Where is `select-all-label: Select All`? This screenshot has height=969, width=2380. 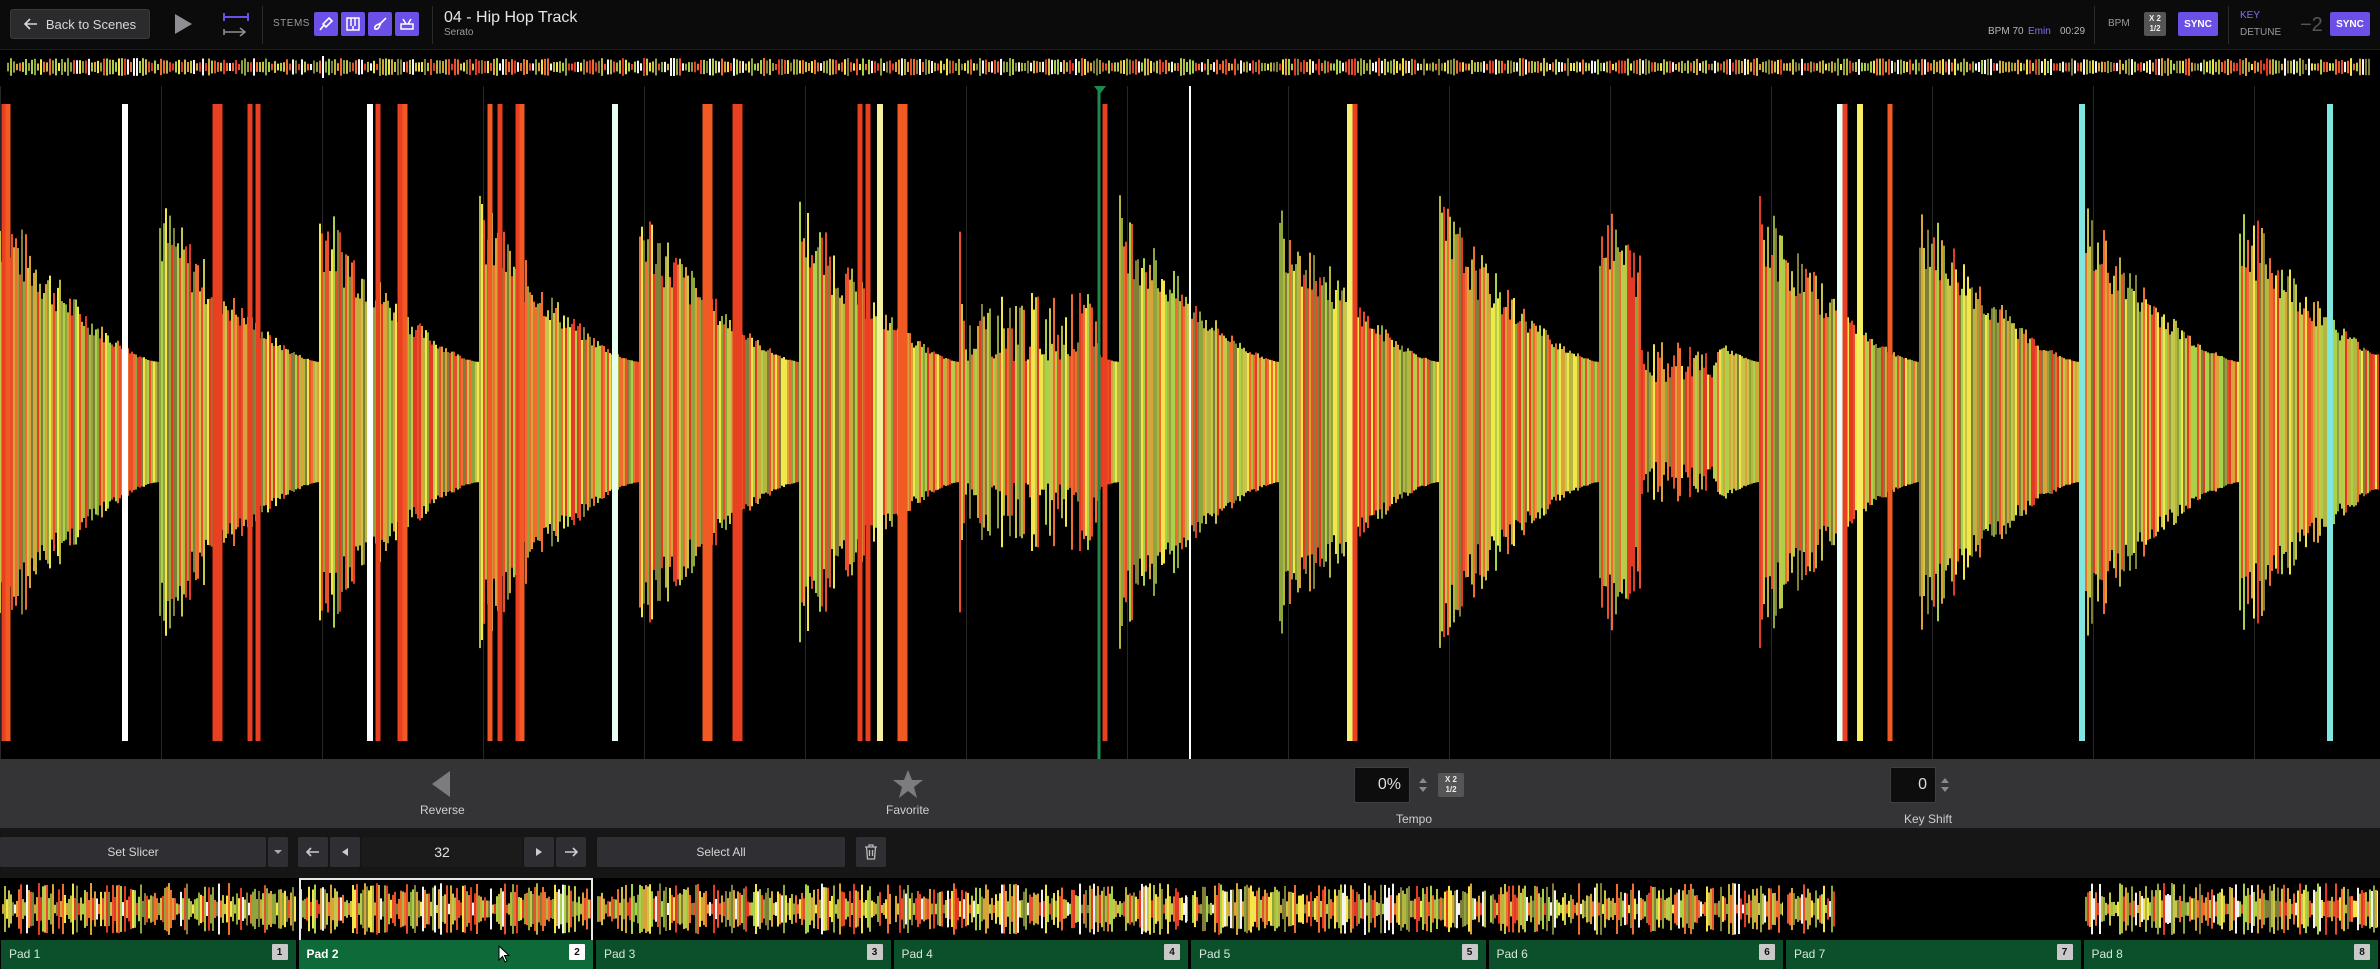 select-all-label: Select All is located at coordinates (721, 852).